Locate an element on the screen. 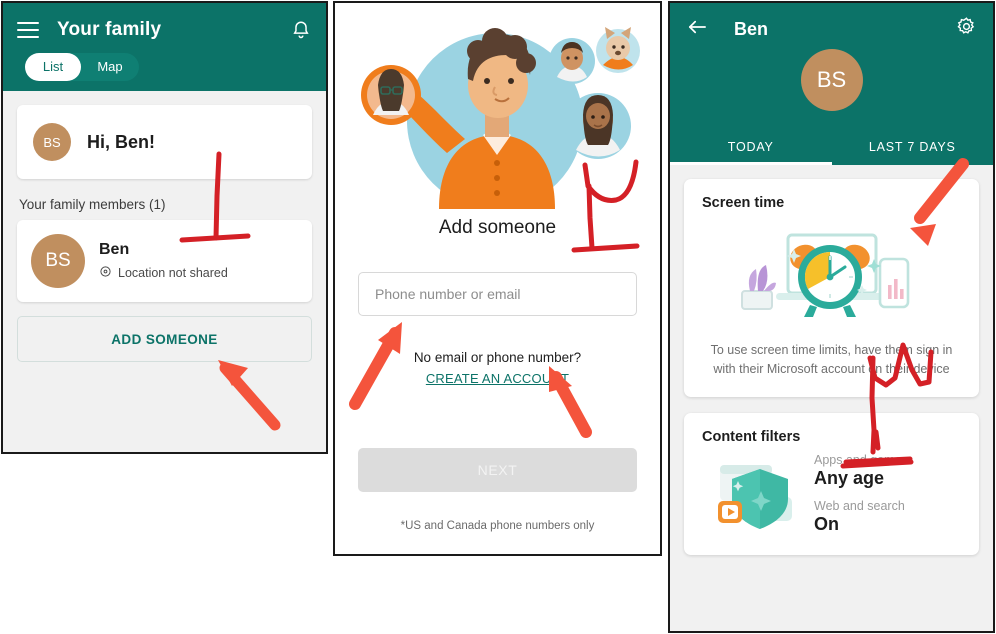 Image resolution: width=996 pixels, height=634 pixels. detail-tabs: TODAY LAST 7 DAYS is located at coordinates (831, 152).